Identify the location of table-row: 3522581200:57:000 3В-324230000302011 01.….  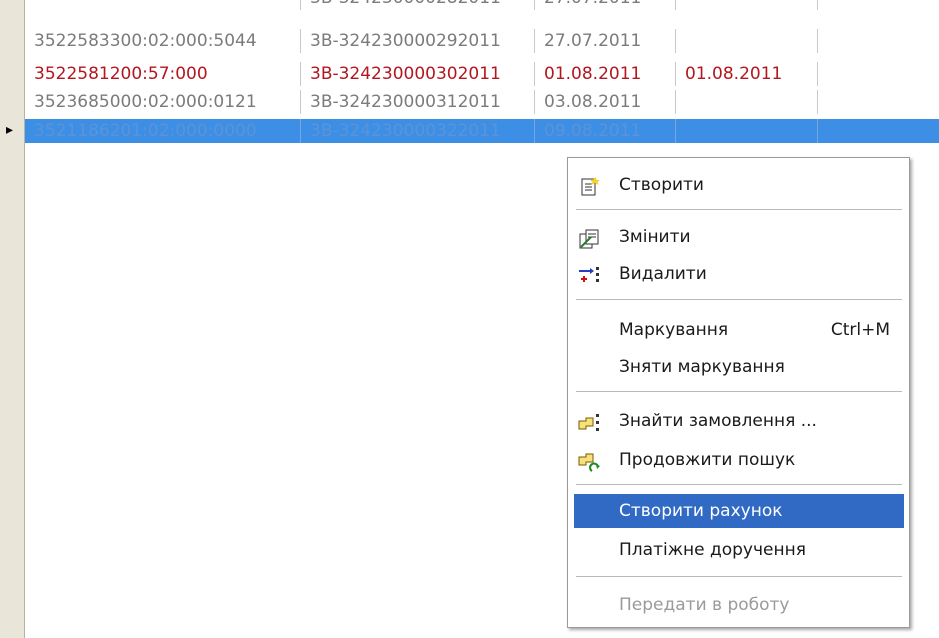
(482, 74).